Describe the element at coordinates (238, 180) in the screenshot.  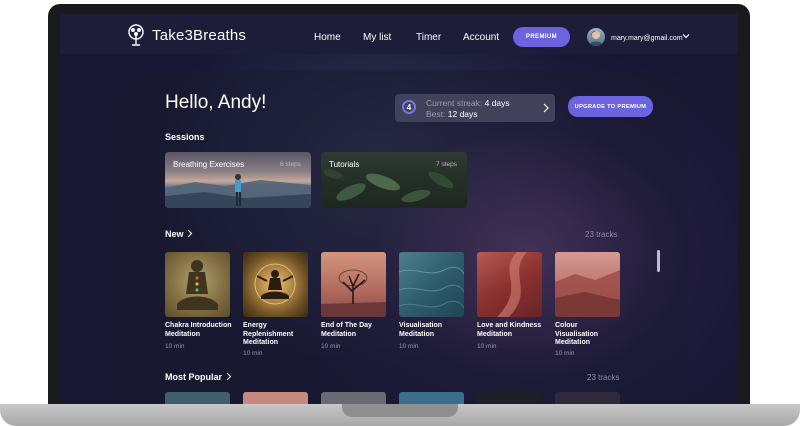
I see `session-card-breathing: Breathing Exercises 6 steps` at that location.